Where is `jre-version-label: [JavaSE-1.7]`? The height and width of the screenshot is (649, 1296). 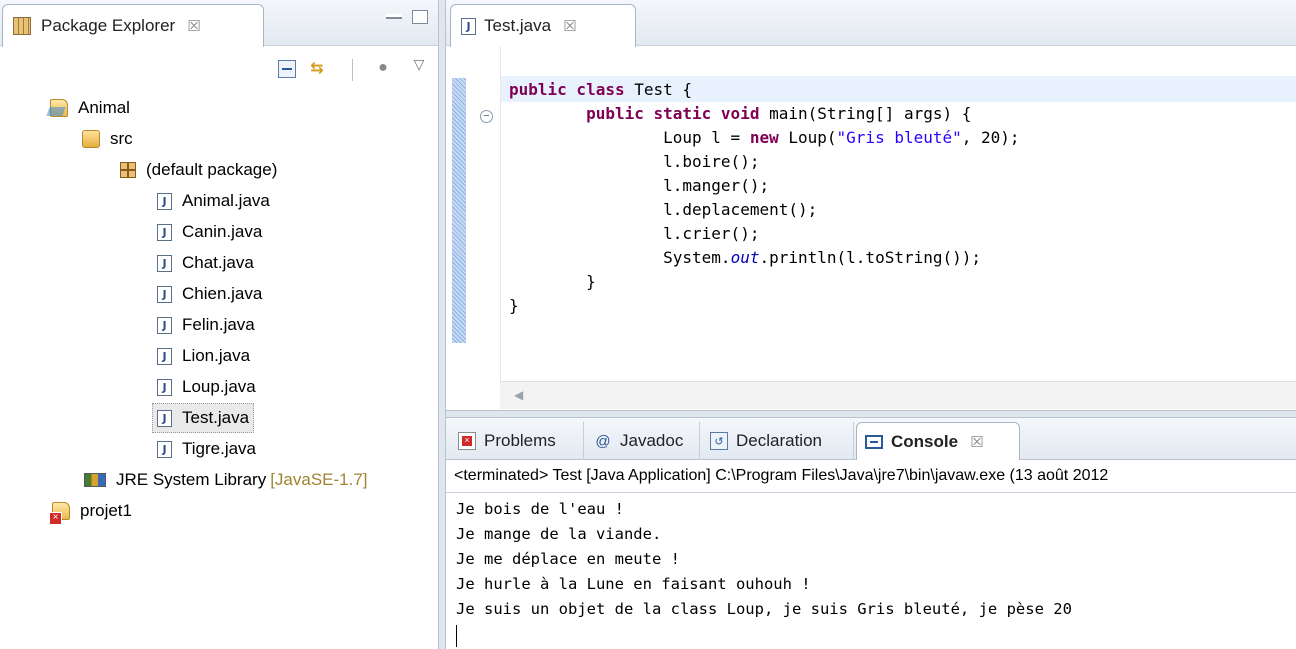
jre-version-label: [JavaSE-1.7] is located at coordinates (319, 479).